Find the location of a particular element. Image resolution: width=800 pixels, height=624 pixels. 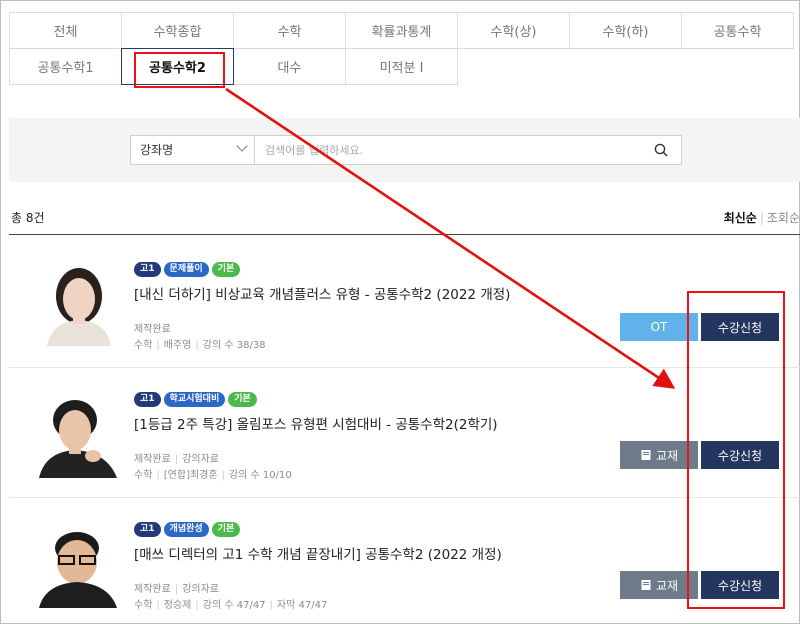

course-subtitles: 자막 47/47 is located at coordinates (302, 605).